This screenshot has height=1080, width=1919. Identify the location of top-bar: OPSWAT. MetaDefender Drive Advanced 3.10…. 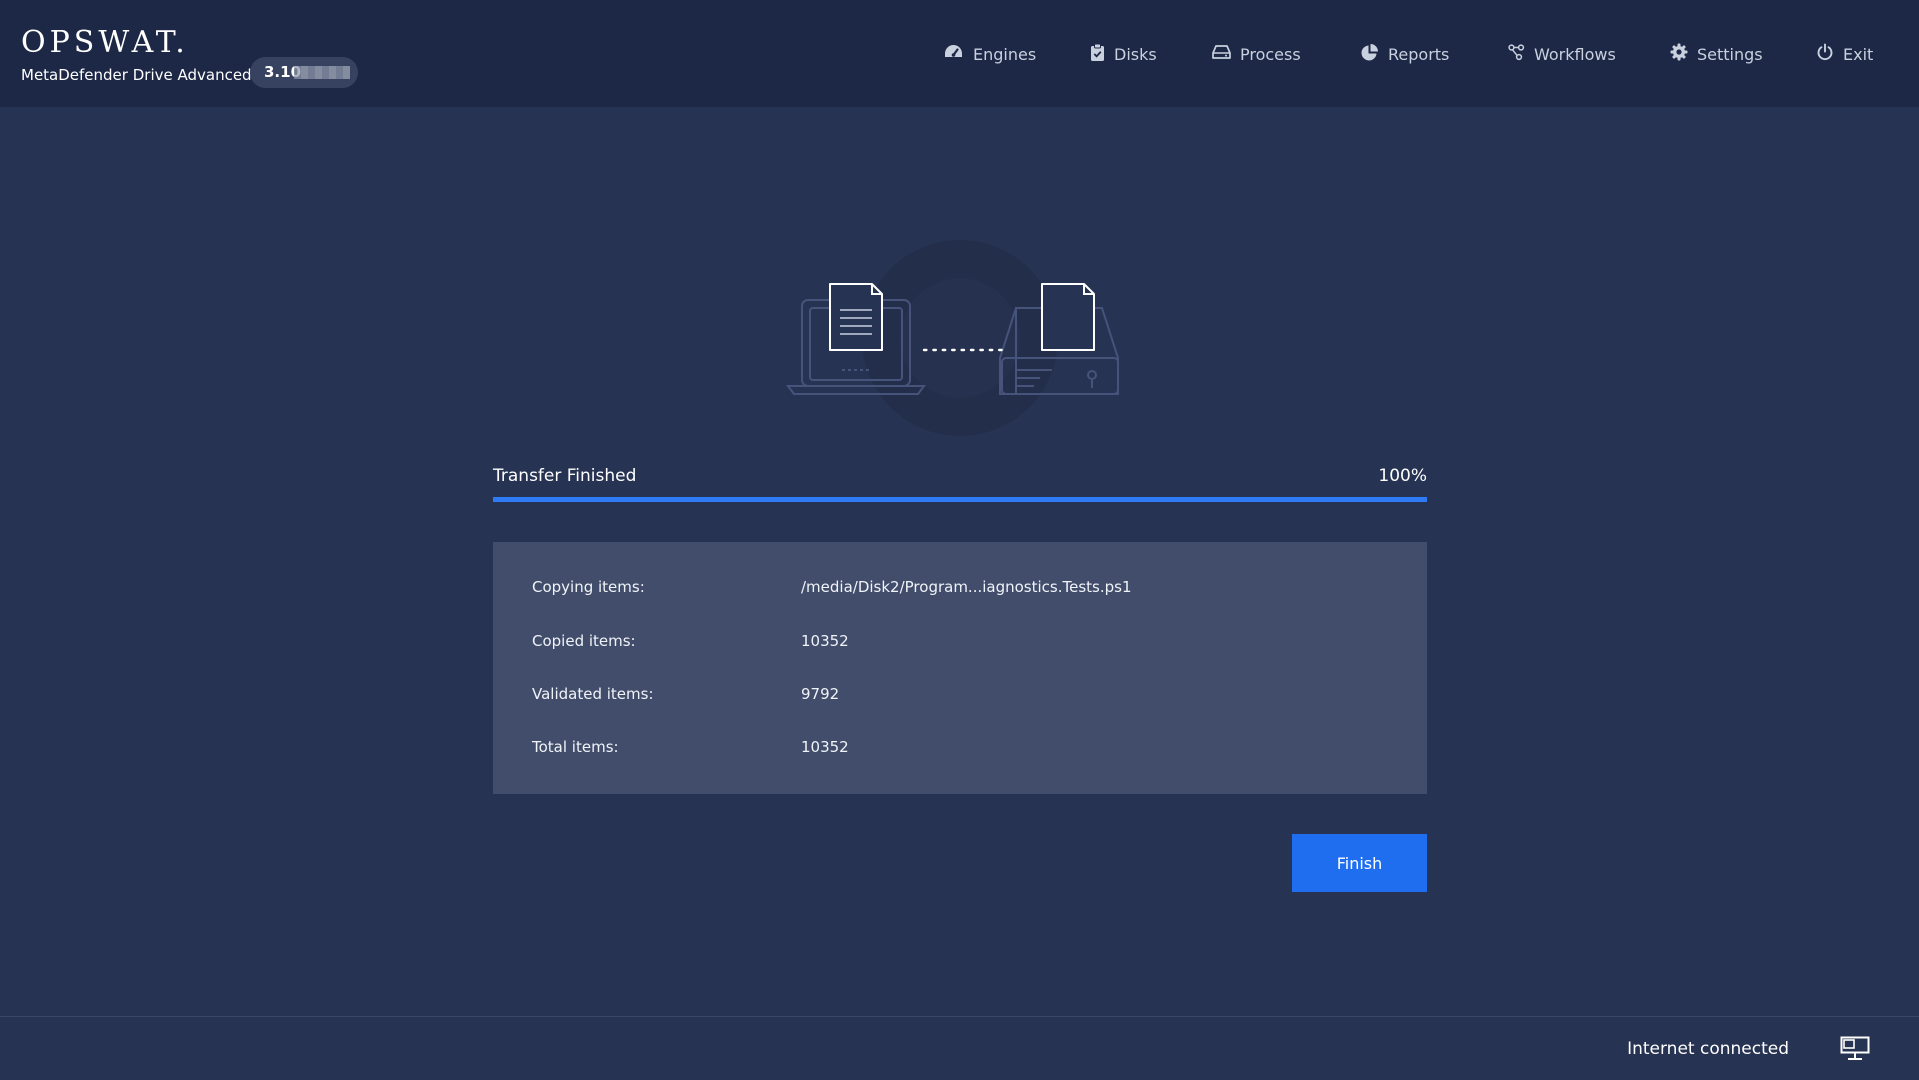
(959, 53).